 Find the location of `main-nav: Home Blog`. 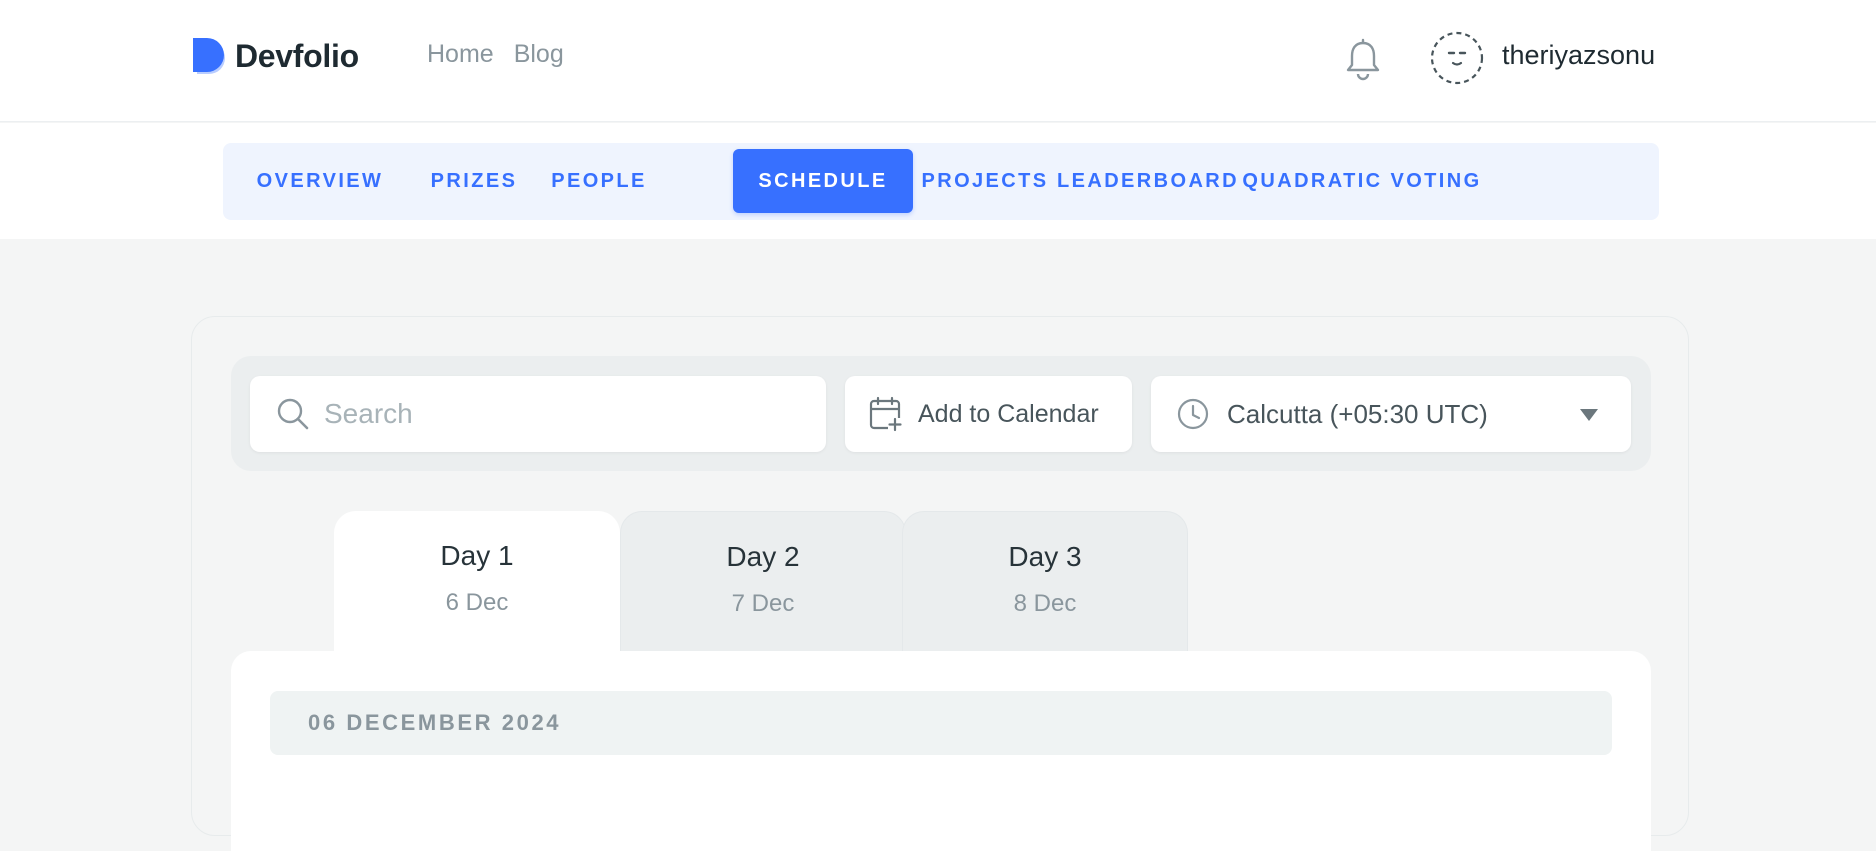

main-nav: Home Blog is located at coordinates (495, 54).